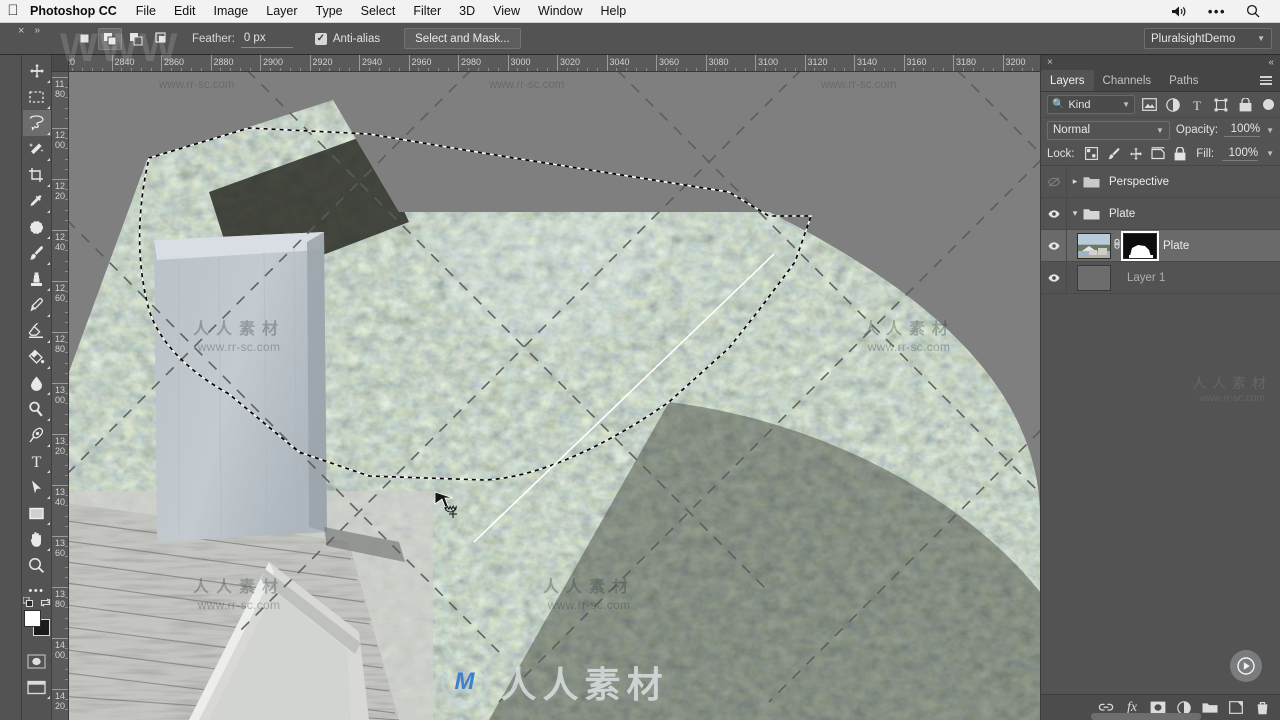 This screenshot has width=1280, height=720. I want to click on blend-mode-select: Normal ▼, so click(1108, 130).